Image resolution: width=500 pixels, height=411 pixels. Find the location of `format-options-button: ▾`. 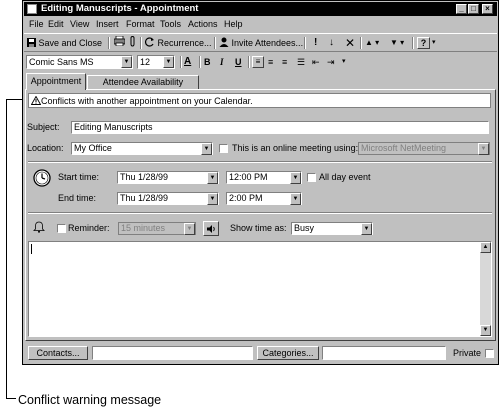

format-options-button: ▾ is located at coordinates (344, 62).